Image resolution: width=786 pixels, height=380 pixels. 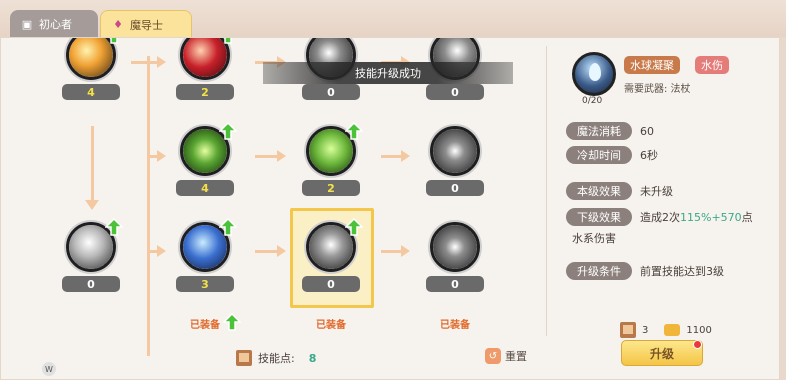 I want to click on cost-book-value: 3, so click(x=645, y=330).